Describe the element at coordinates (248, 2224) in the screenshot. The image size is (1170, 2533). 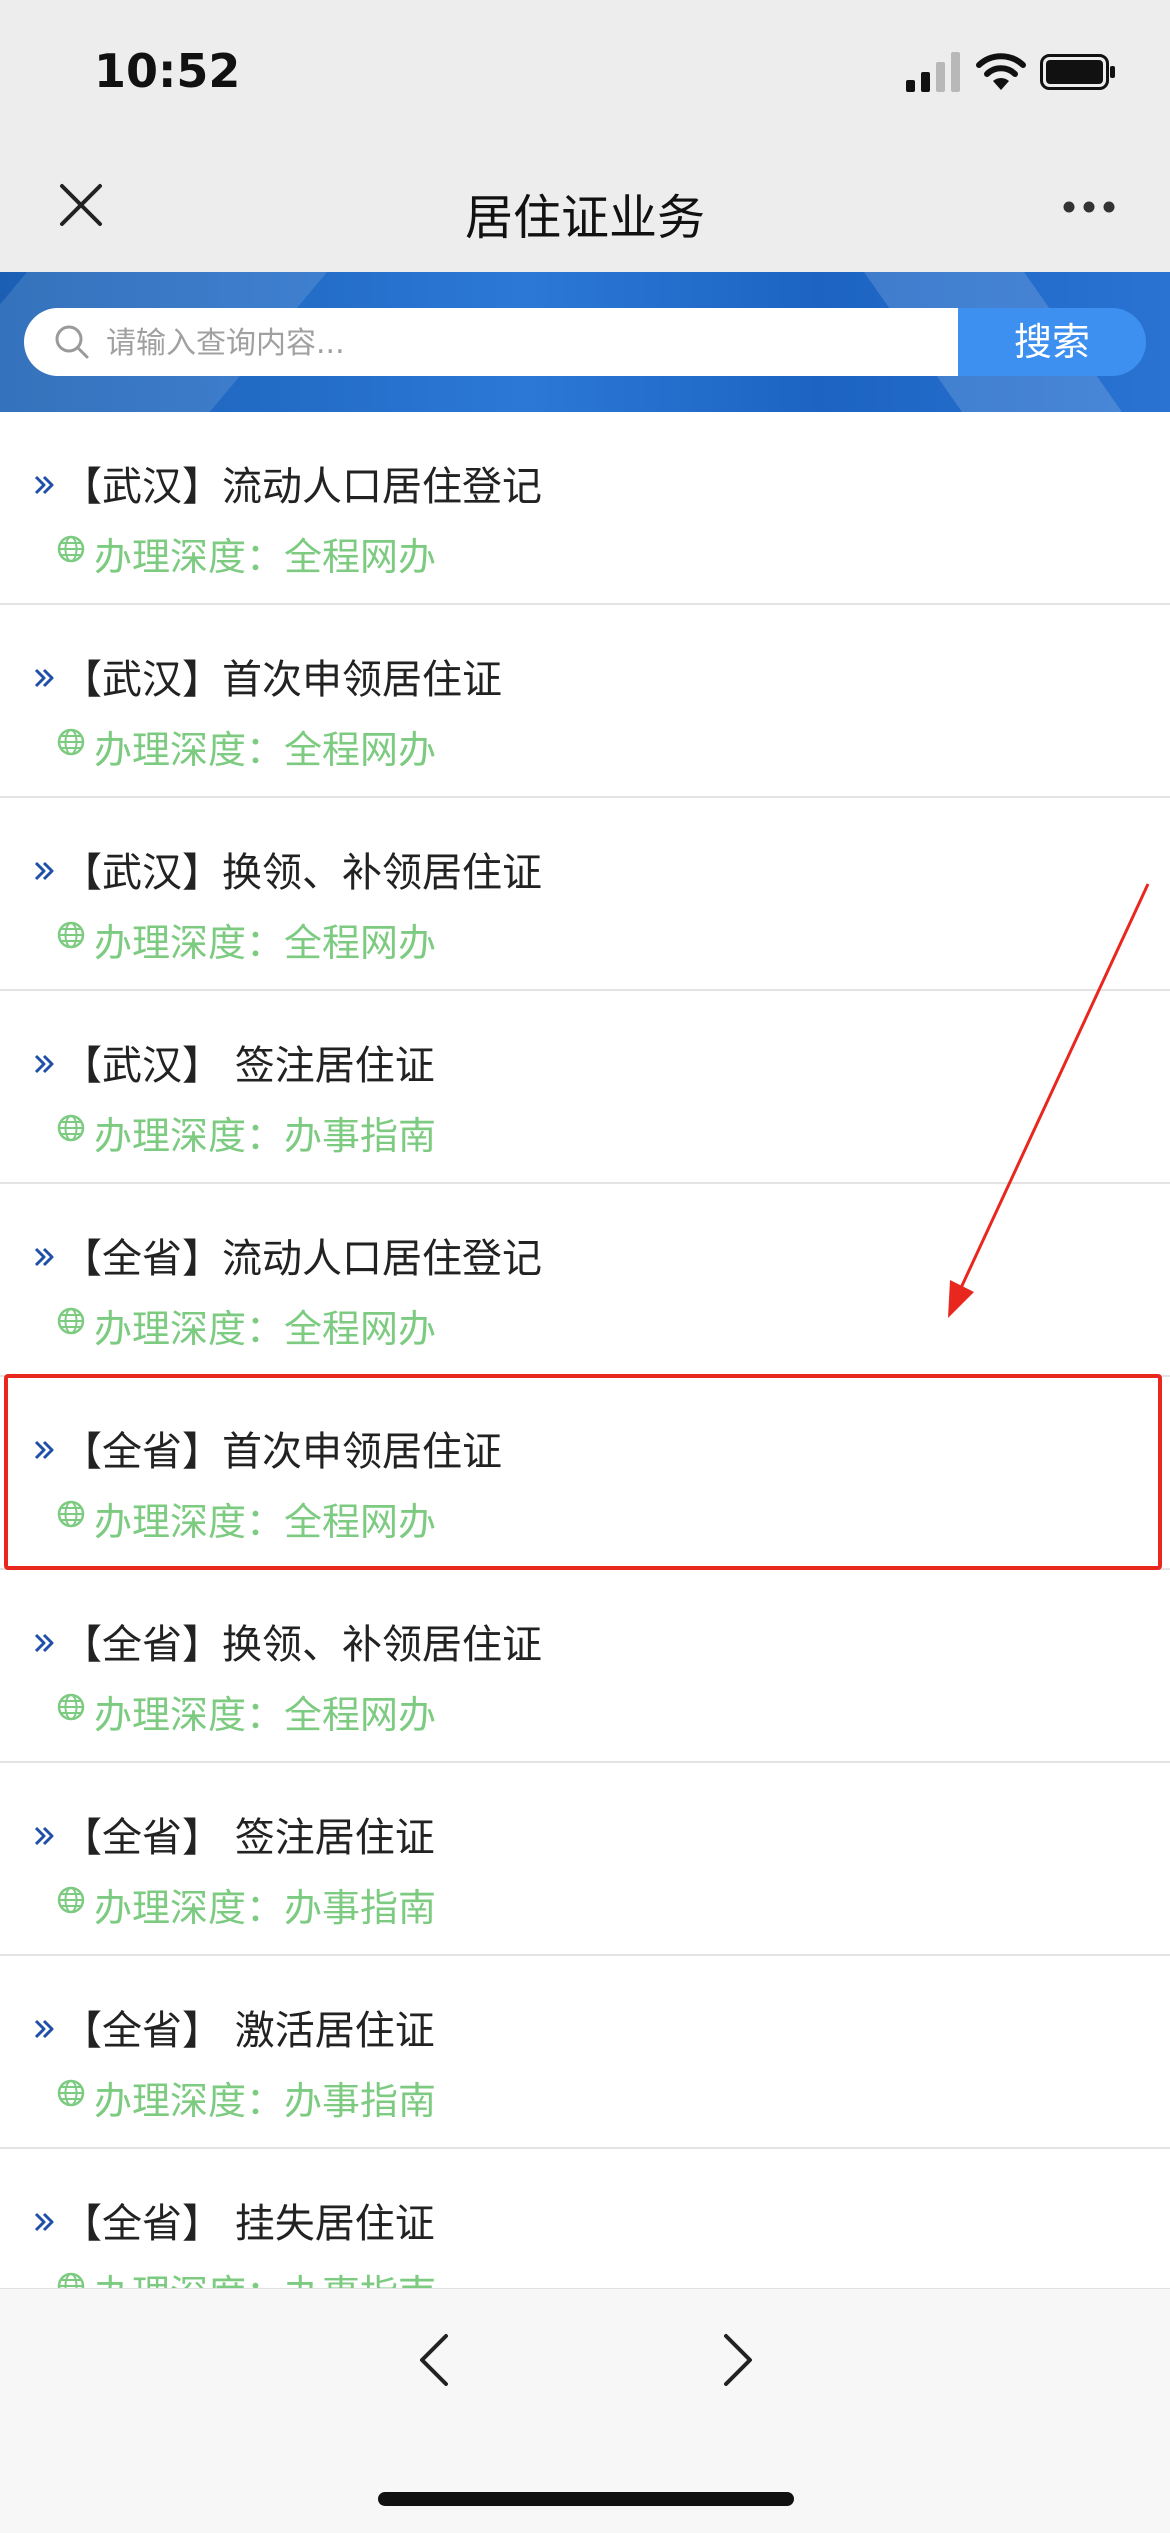
I see `item-title: 【全省】 挂失居住证` at that location.